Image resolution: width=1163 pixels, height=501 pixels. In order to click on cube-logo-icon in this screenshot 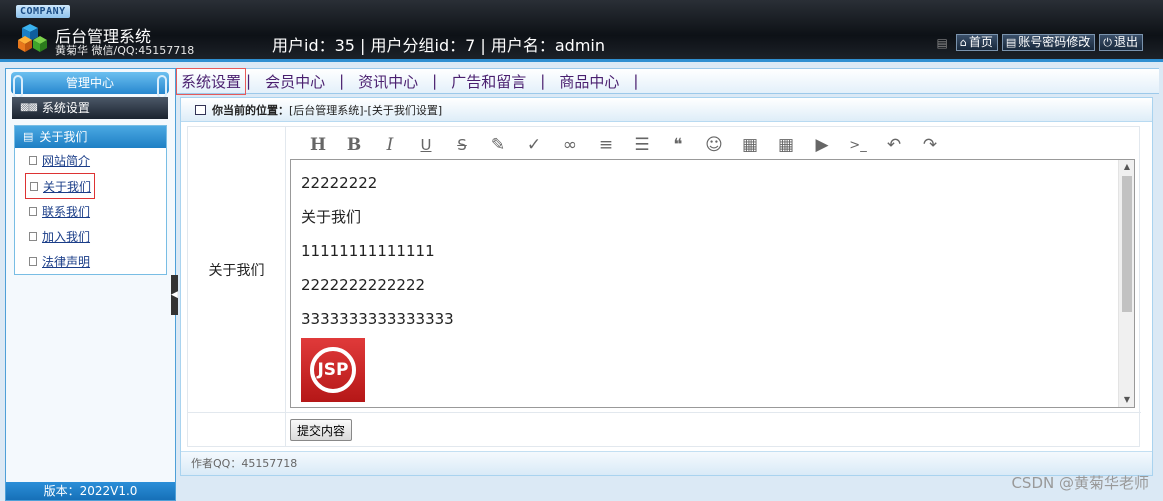, I will do `click(32, 38)`.